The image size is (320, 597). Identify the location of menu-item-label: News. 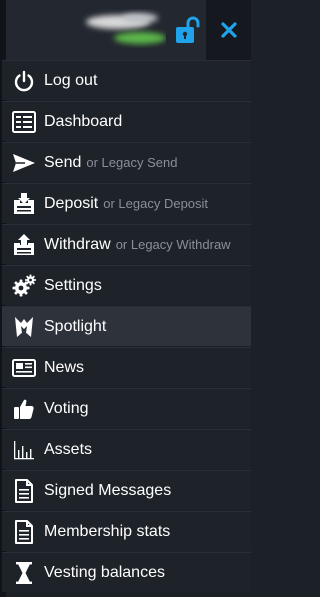
(64, 367).